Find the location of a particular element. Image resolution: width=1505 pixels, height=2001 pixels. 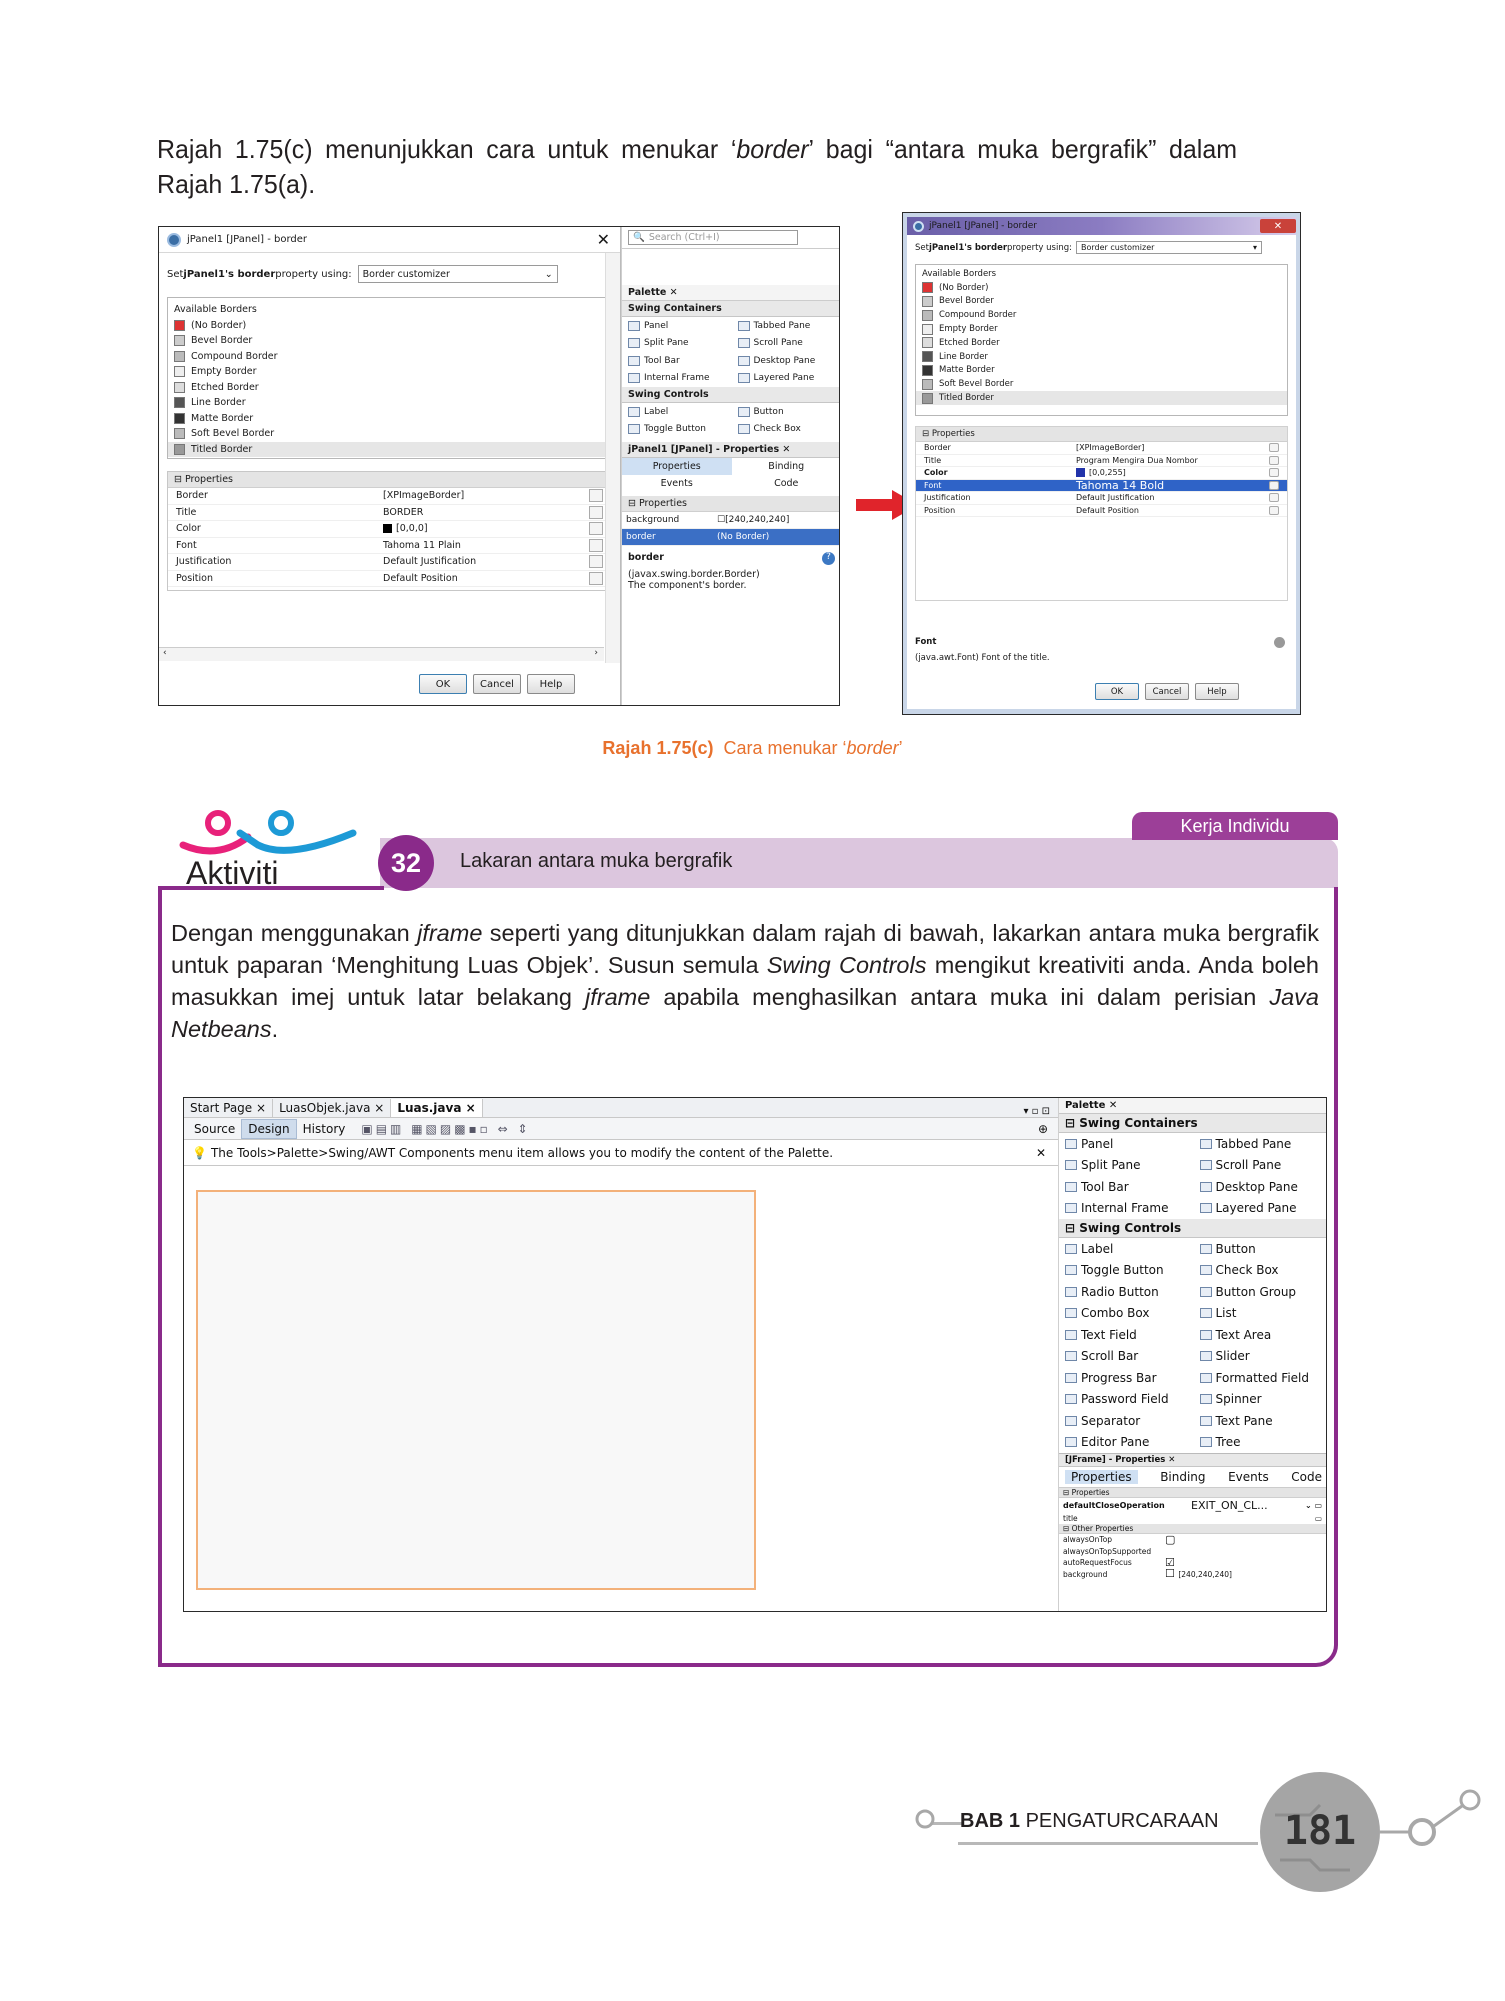

swing-containers-header: Swing Containers is located at coordinates (730, 309).